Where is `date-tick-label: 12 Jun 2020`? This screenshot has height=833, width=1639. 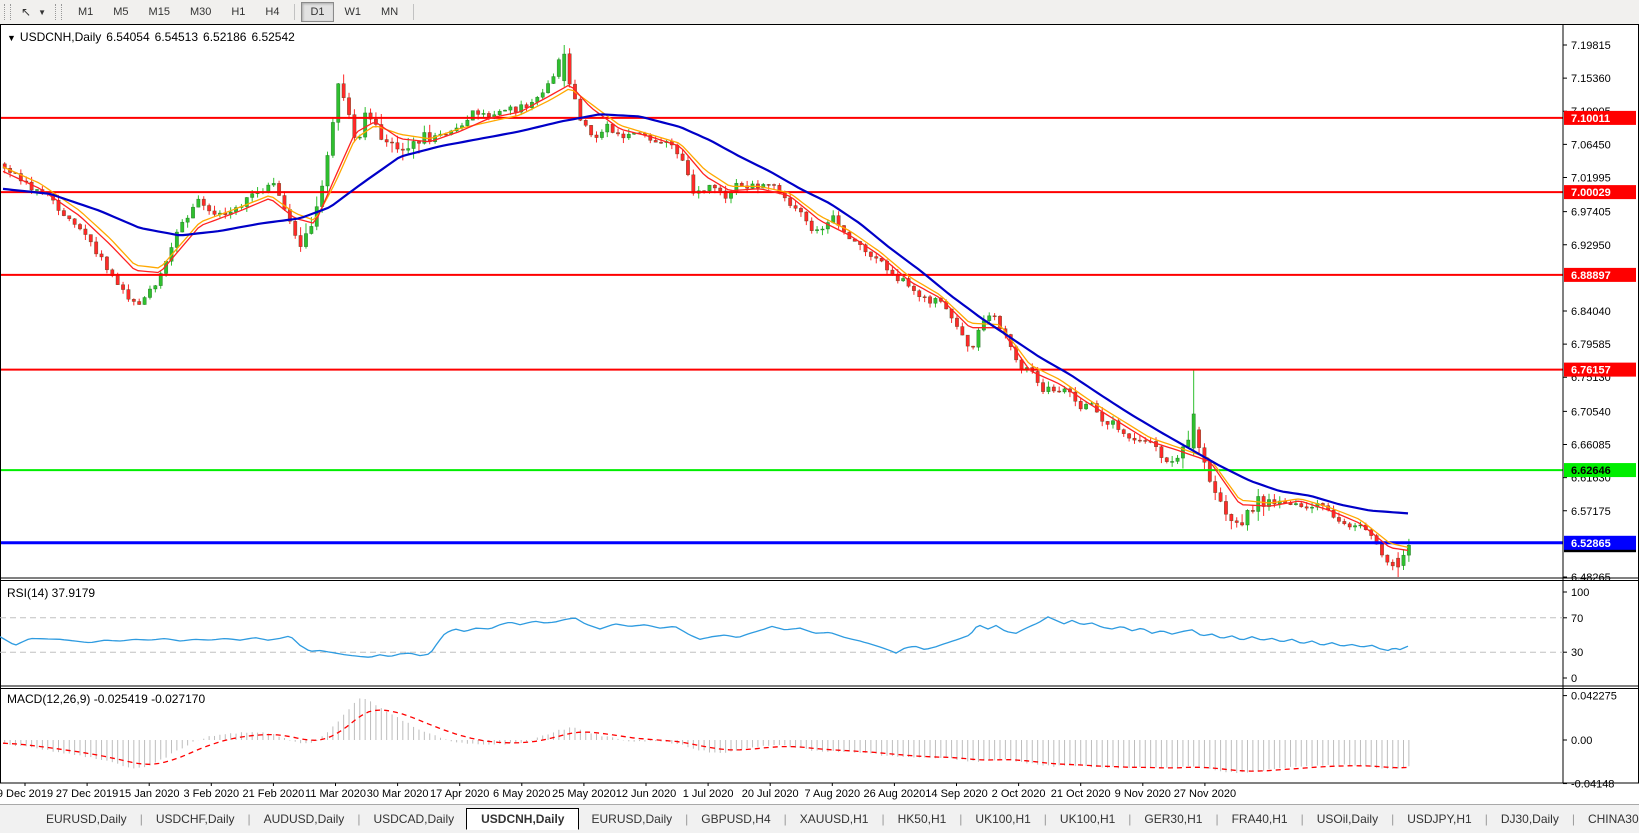 date-tick-label: 12 Jun 2020 is located at coordinates (646, 794).